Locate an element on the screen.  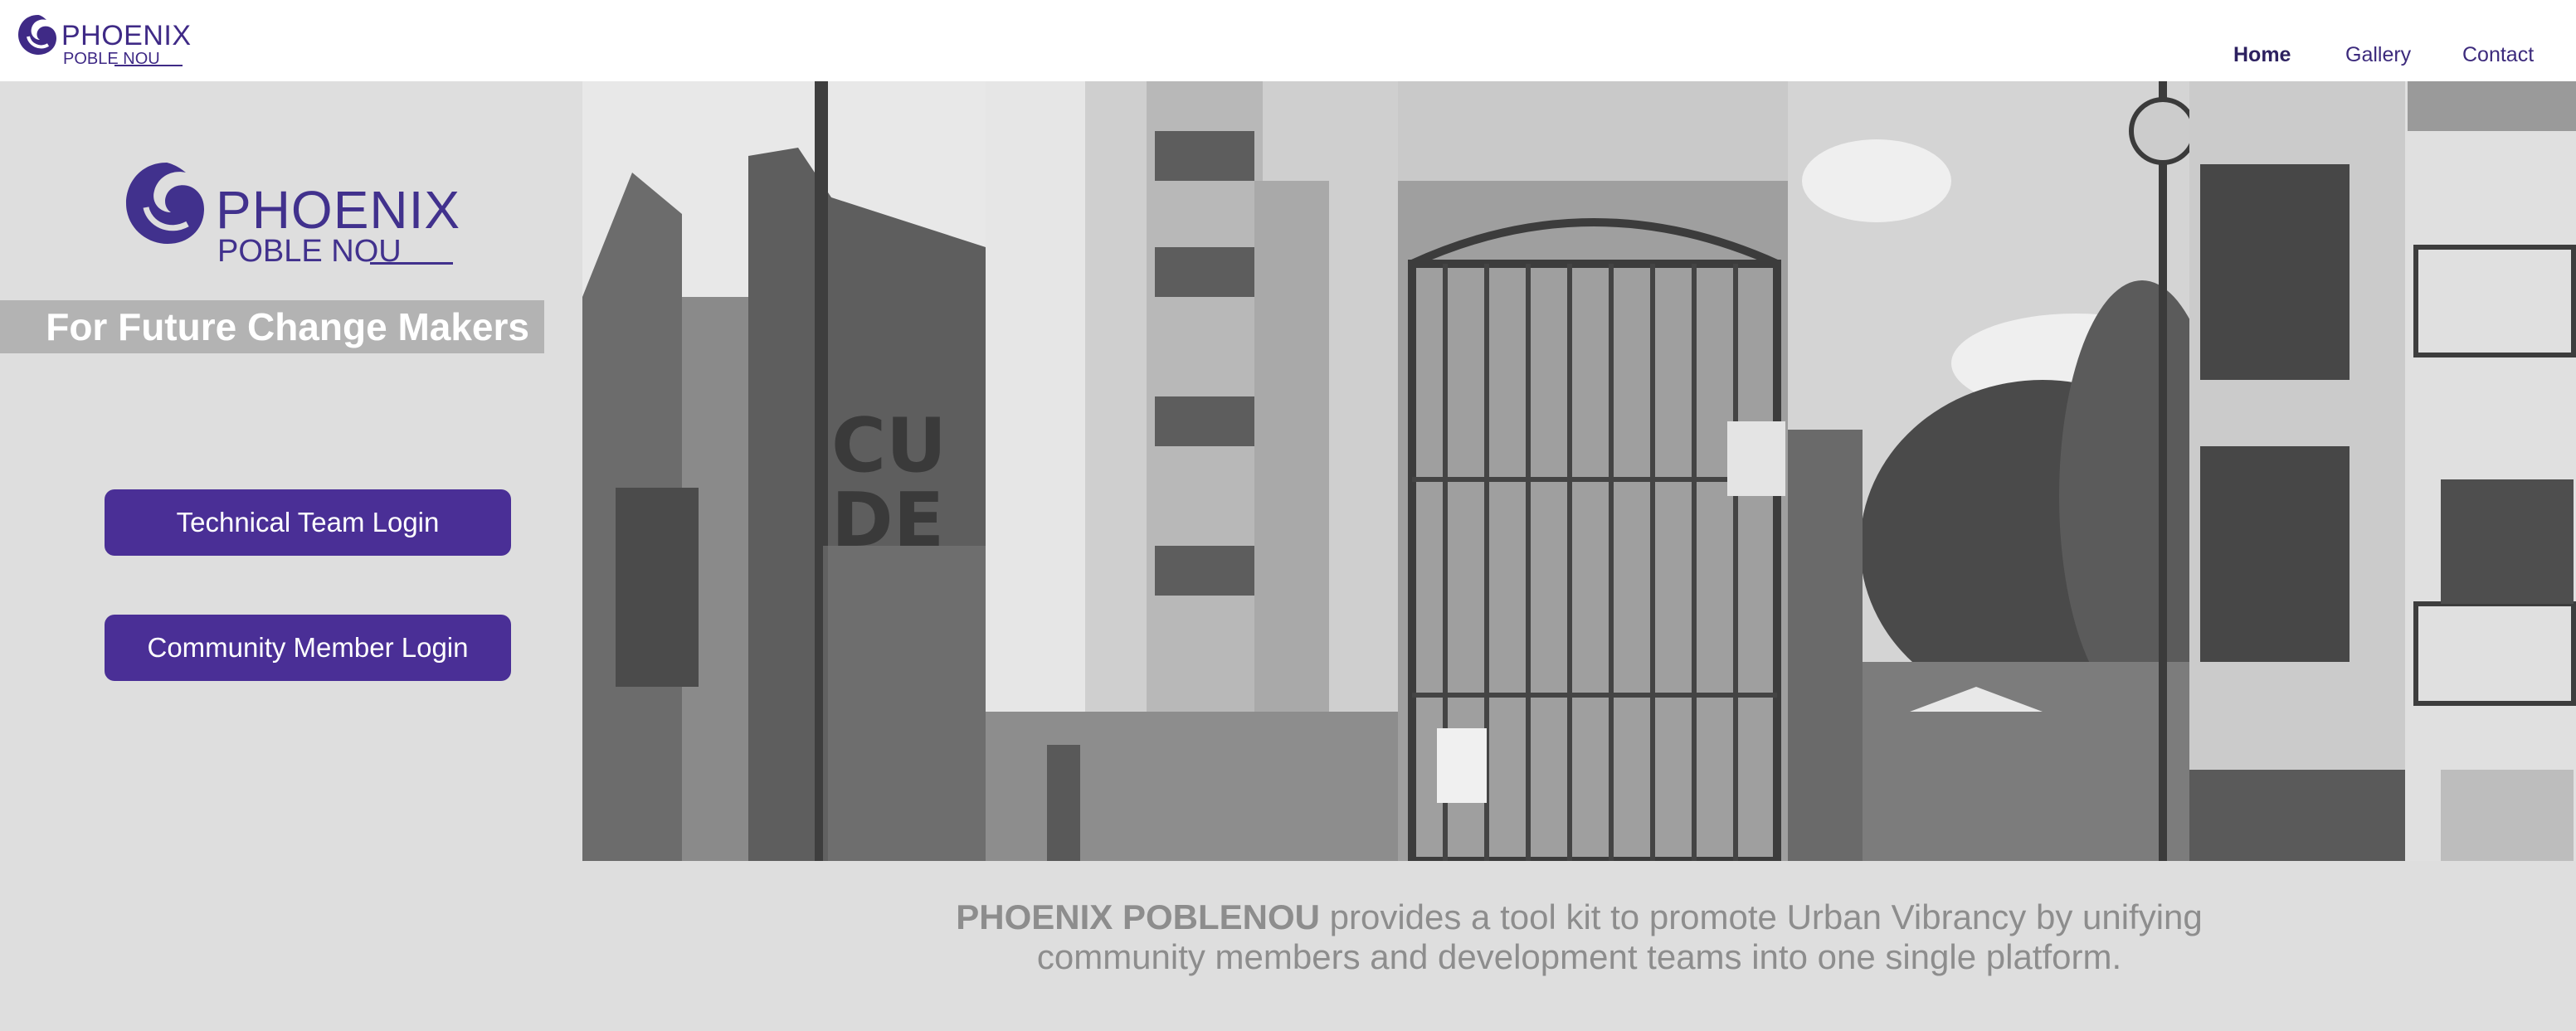
header-logo-line1: PHOENIX is located at coordinates (126, 35).